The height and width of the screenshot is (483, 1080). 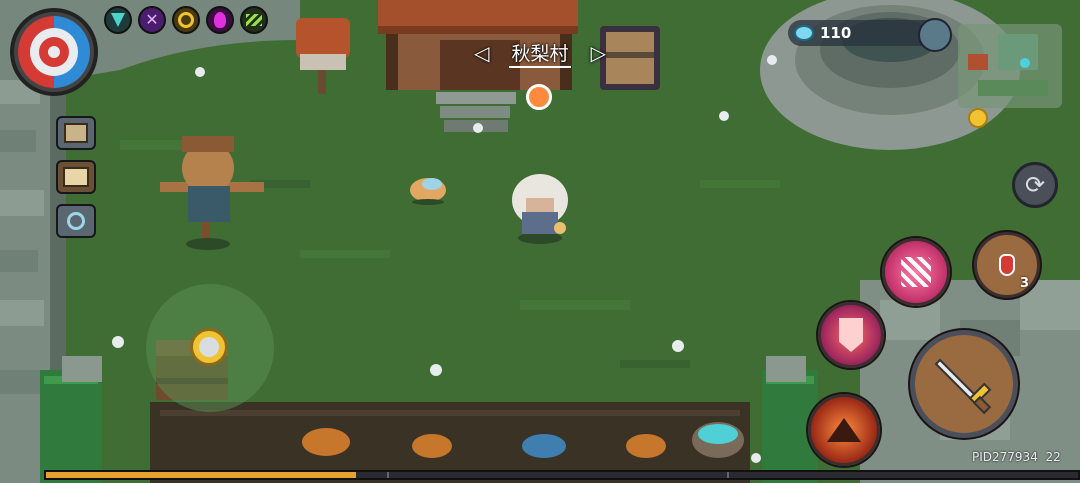 What do you see at coordinates (186, 20) in the screenshot?
I see `target-buff-icon` at bounding box center [186, 20].